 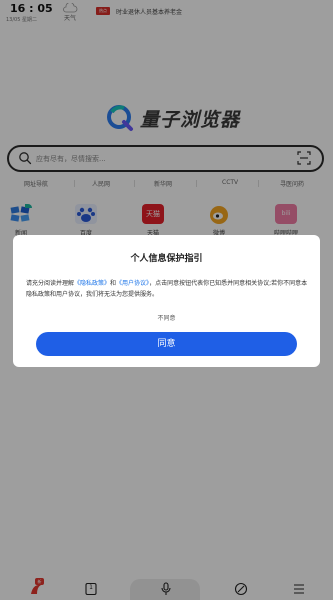 I want to click on dialog-title: 个人信息保护指引, so click(x=166, y=259).